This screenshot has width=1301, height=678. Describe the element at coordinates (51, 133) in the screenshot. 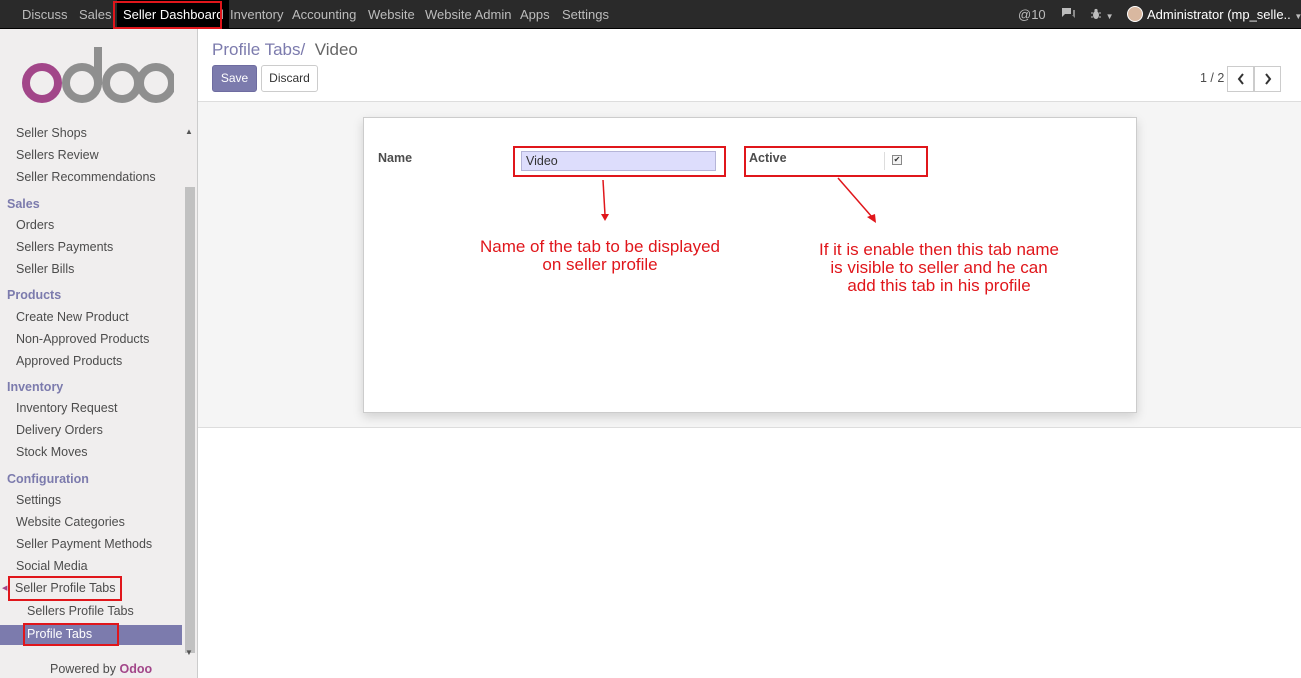

I see `sidebar-item-seller-shops: Seller Shops` at that location.